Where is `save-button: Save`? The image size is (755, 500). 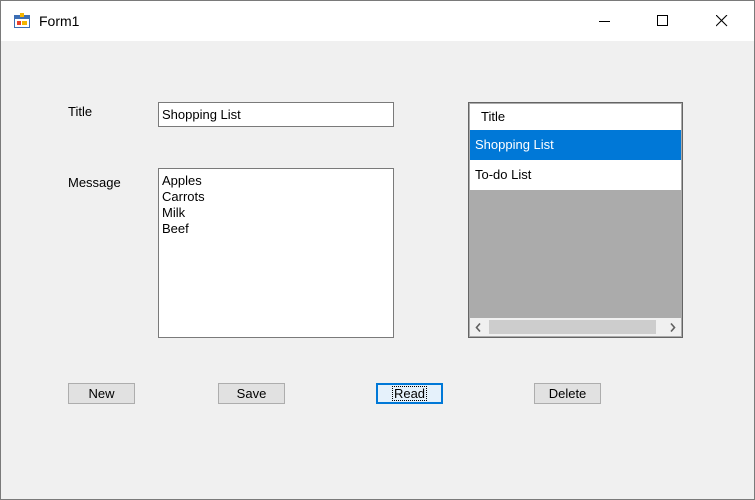
save-button: Save is located at coordinates (251, 393).